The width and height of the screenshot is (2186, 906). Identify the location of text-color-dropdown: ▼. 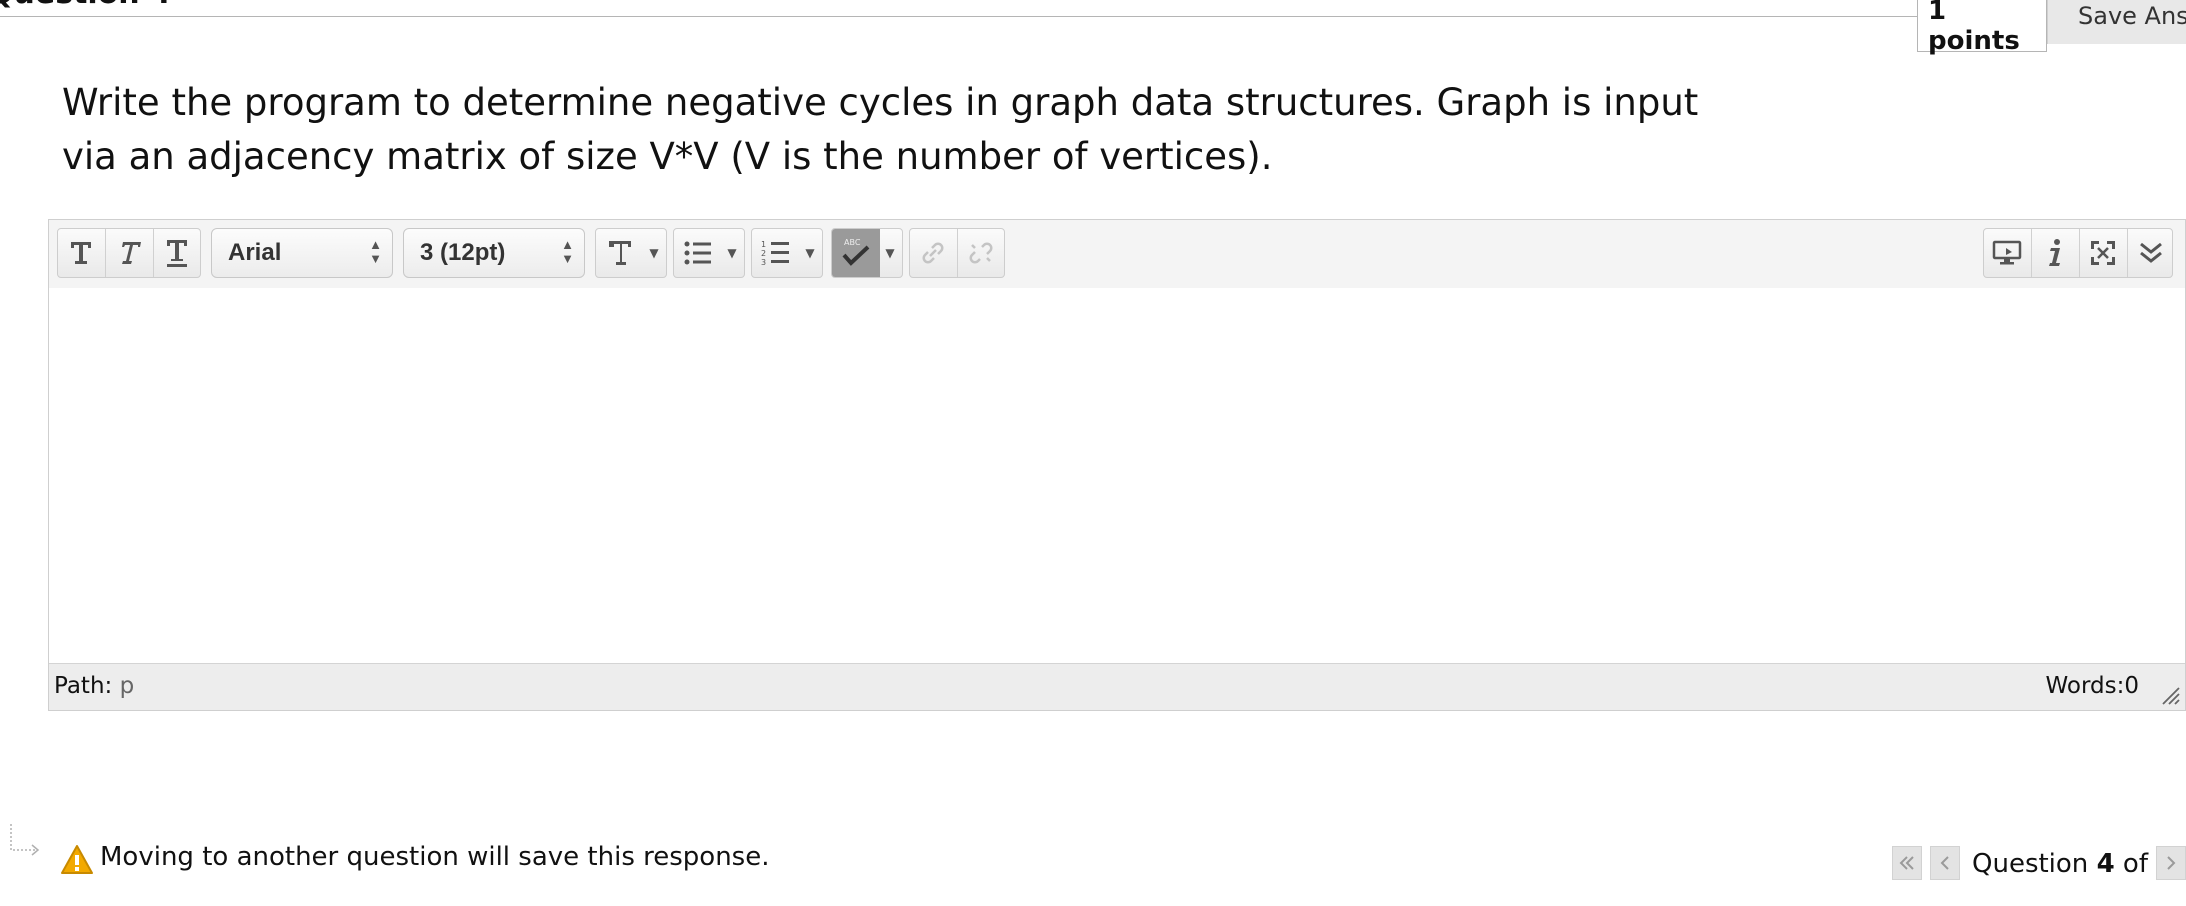
(654, 253).